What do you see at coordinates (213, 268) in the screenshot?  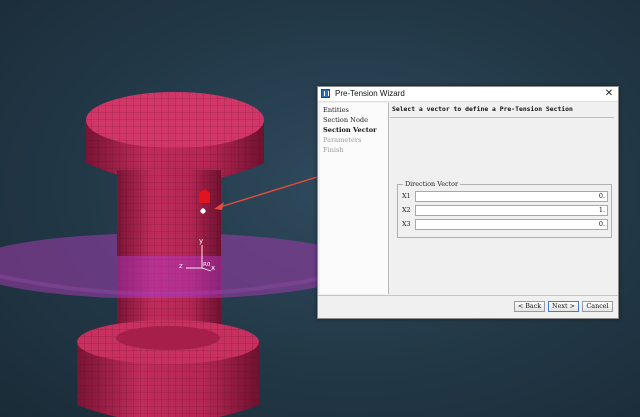 I see `triad-x-label: x` at bounding box center [213, 268].